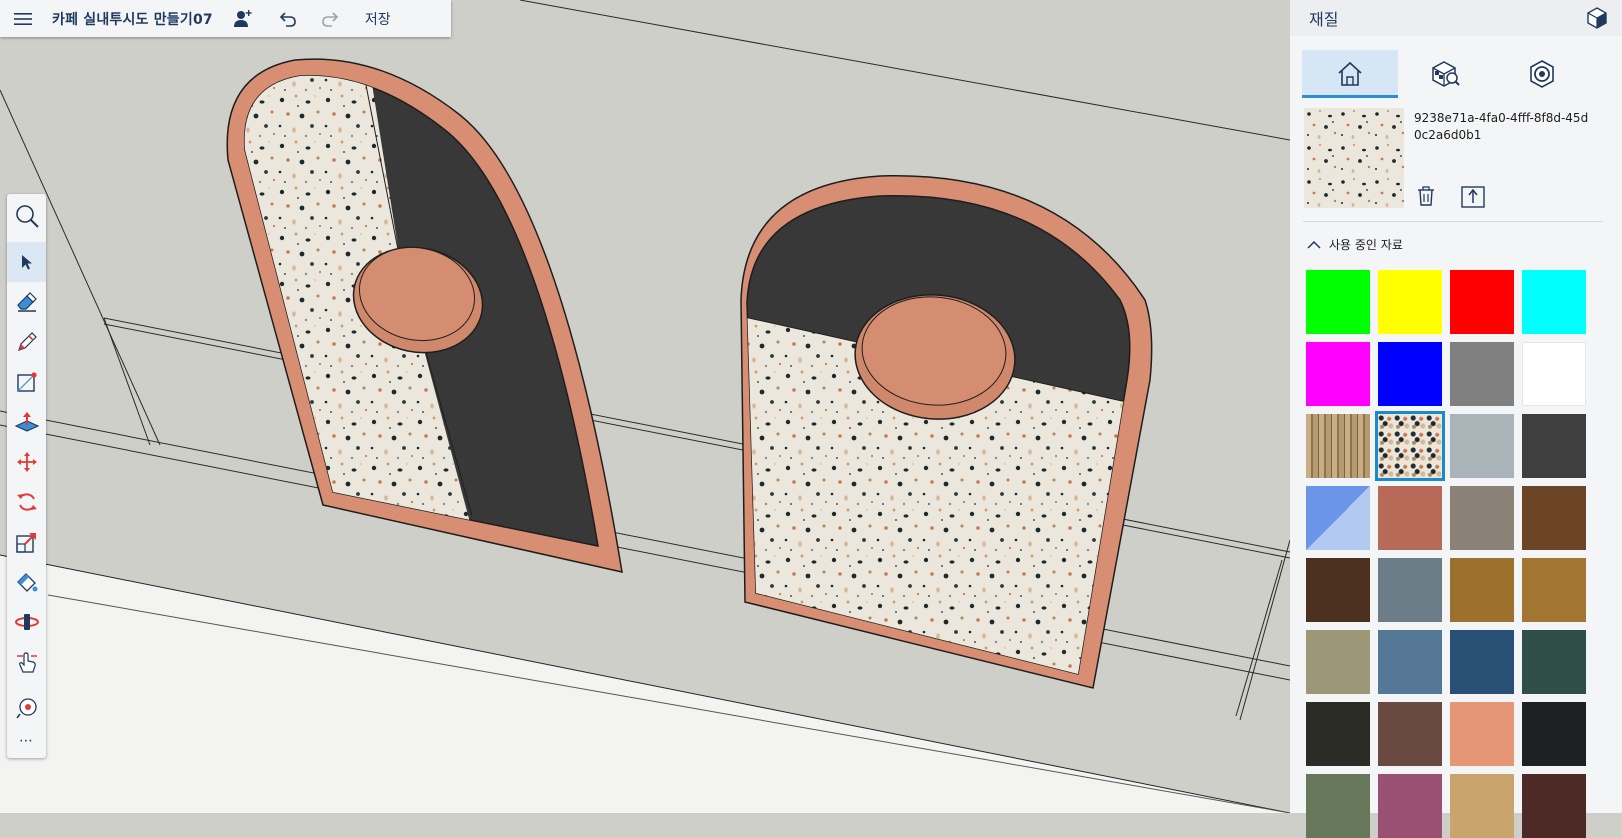 Image resolution: width=1622 pixels, height=838 pixels. I want to click on tape-measure-tool, so click(26, 708).